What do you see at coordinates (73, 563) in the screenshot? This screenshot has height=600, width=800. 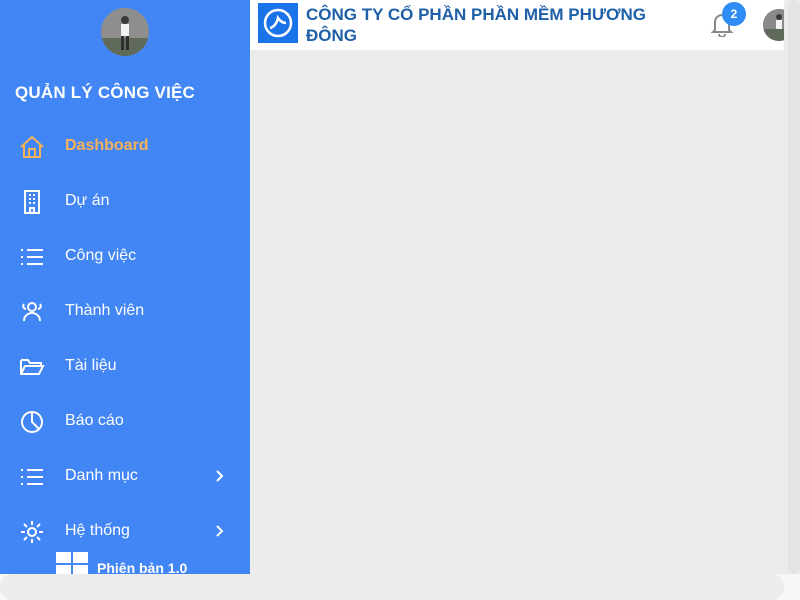 I see `windows-icon` at bounding box center [73, 563].